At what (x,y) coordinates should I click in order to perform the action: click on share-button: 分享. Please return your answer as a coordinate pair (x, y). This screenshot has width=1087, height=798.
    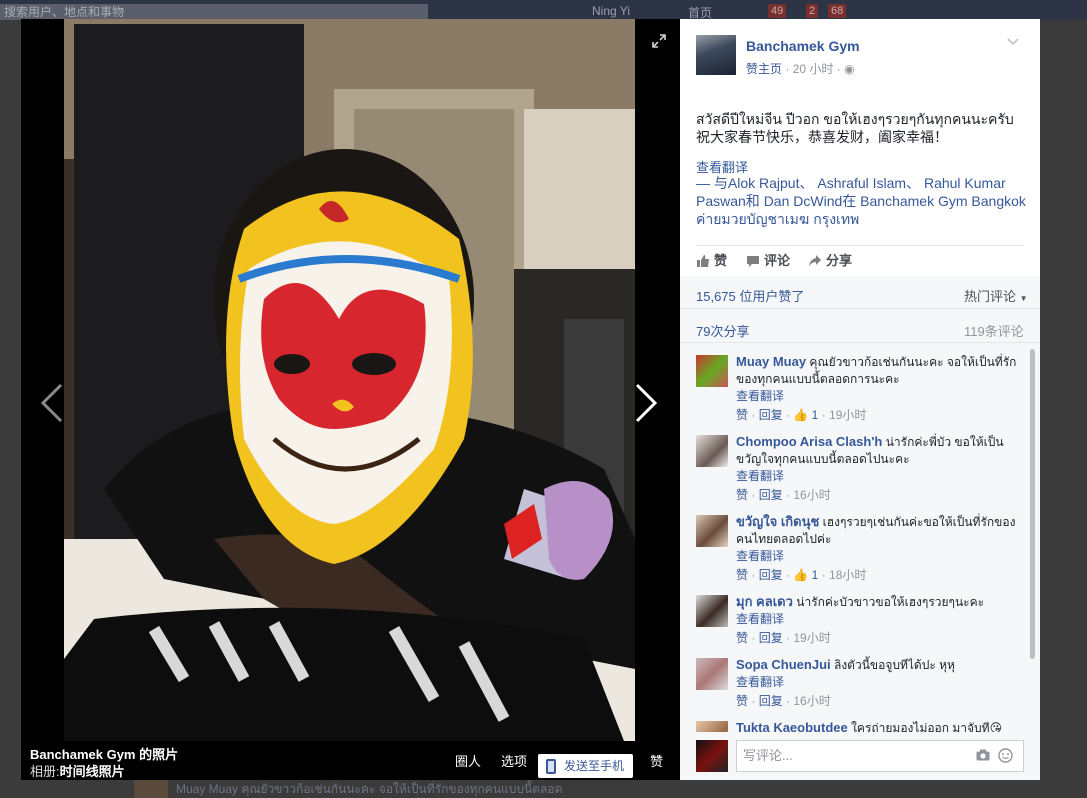
    Looking at the image, I should click on (830, 261).